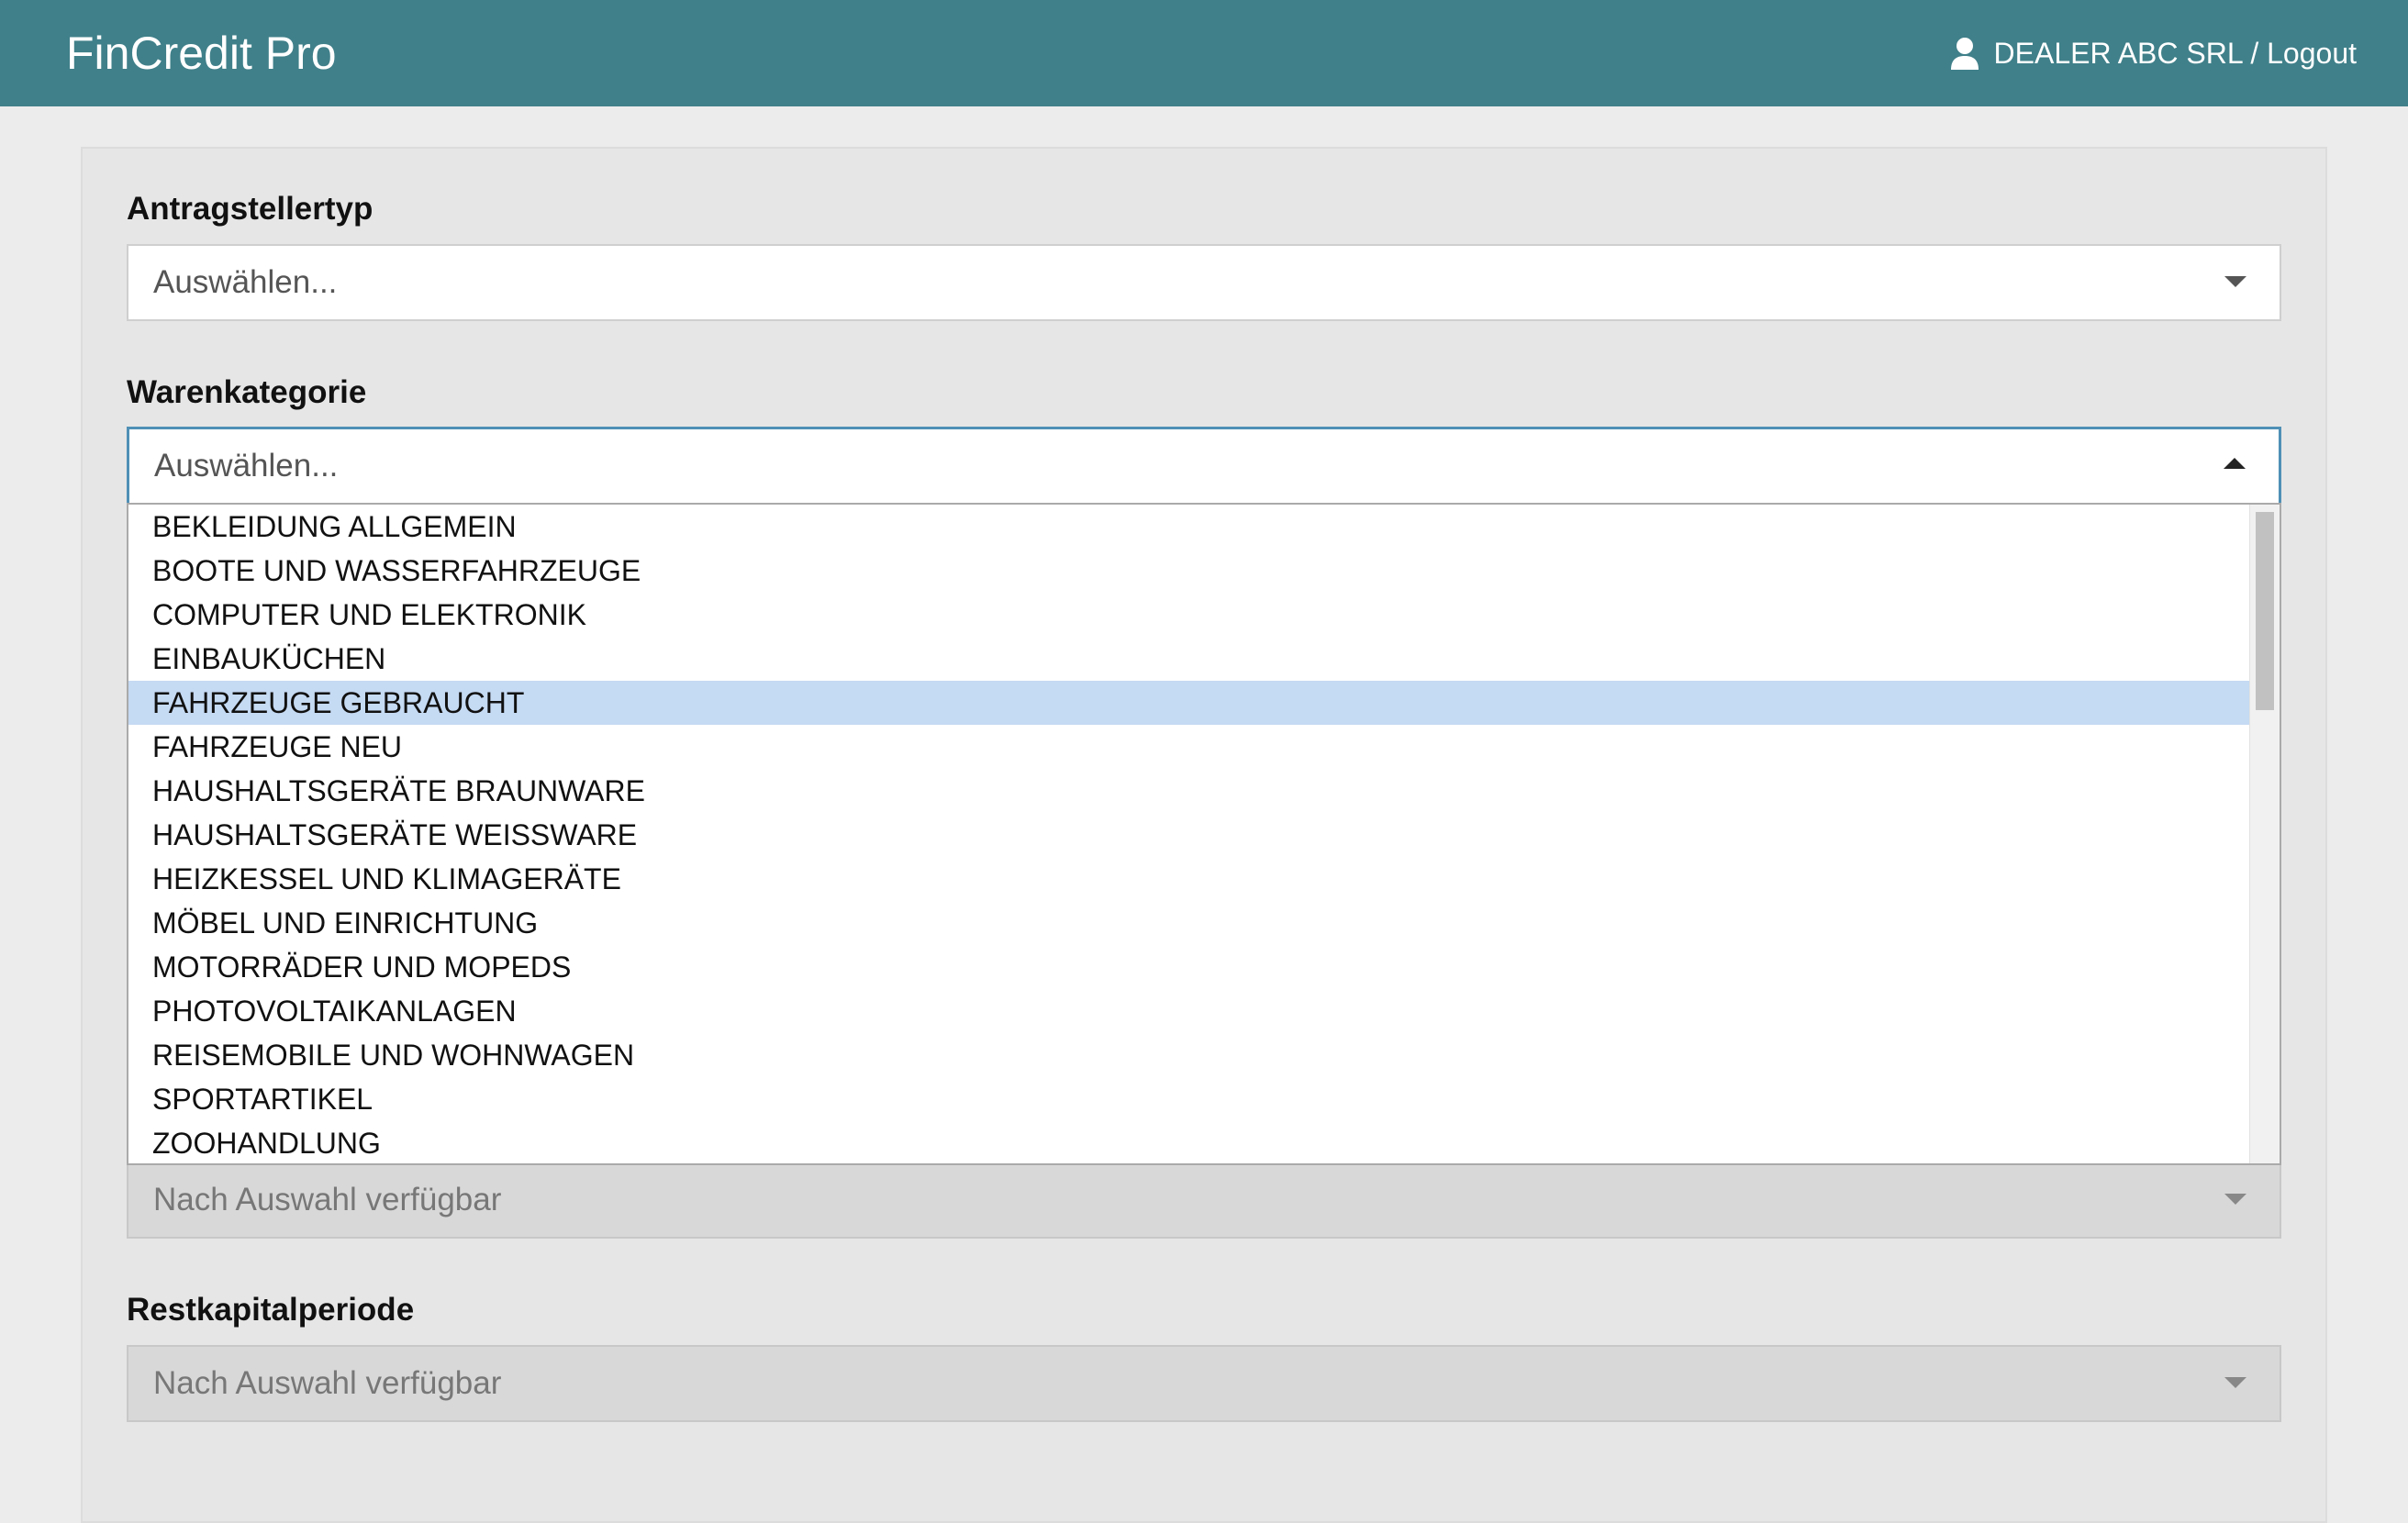 This screenshot has height=1523, width=2408. Describe the element at coordinates (1190, 1011) in the screenshot. I see `dropdown-option: PHOTOVOLTAIKANLAGEN` at that location.